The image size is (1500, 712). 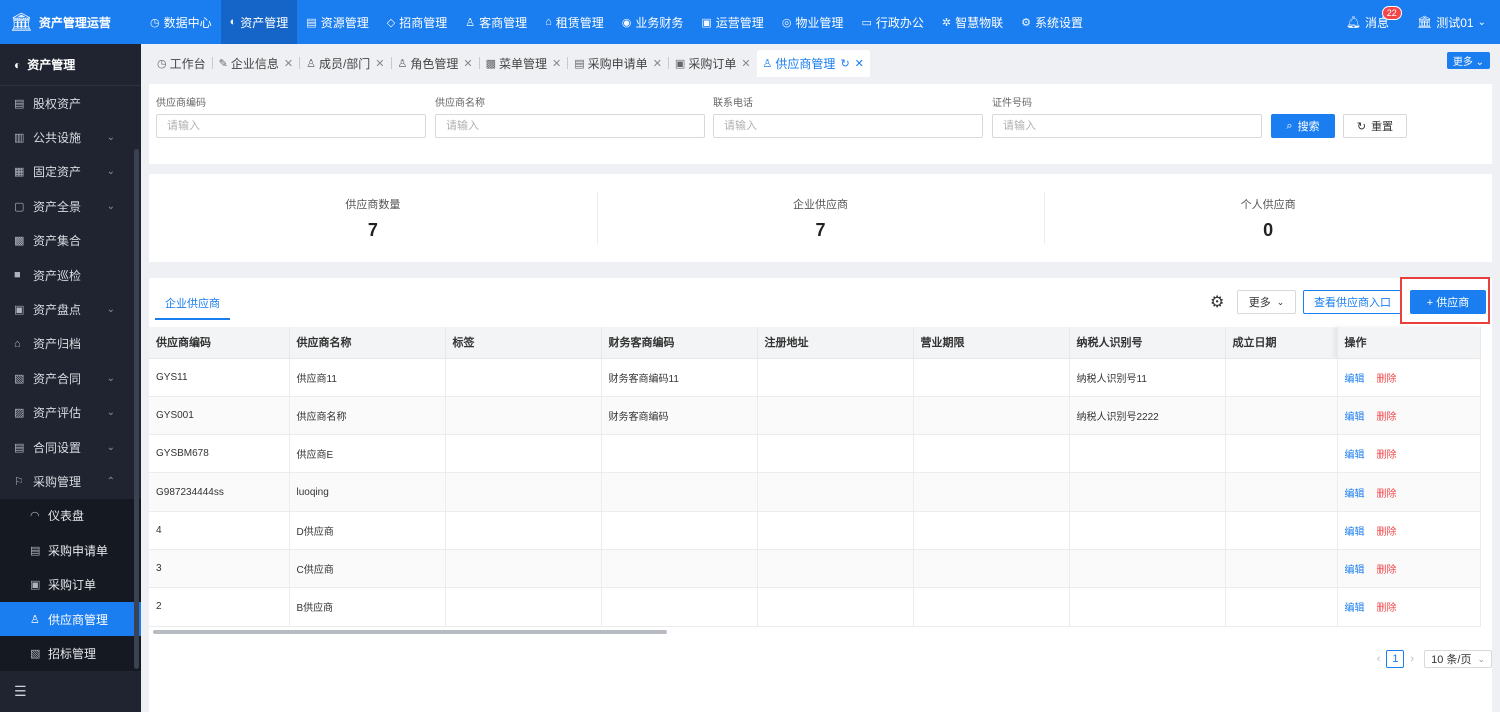 What do you see at coordinates (110, 447) in the screenshot?
I see `chevron-icon: ⌄` at bounding box center [110, 447].